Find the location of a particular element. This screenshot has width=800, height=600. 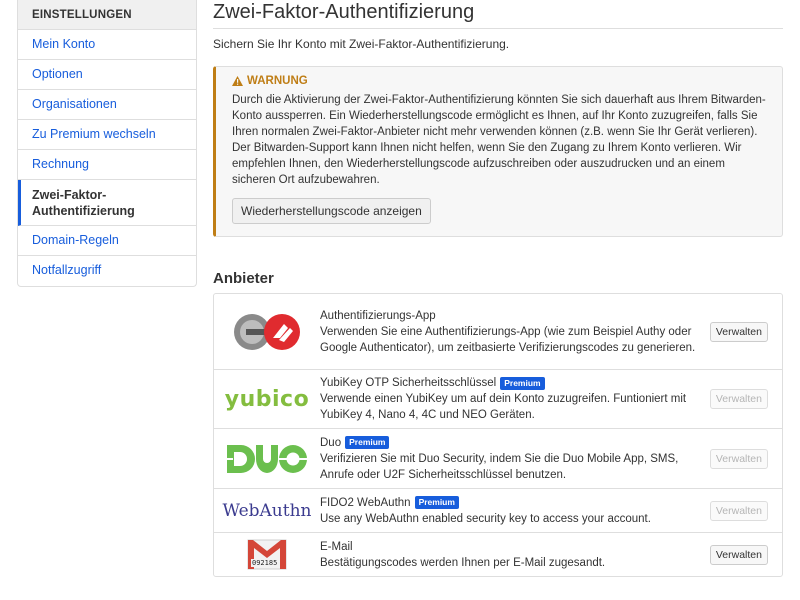

email-code-text: 092185 is located at coordinates (265, 563).